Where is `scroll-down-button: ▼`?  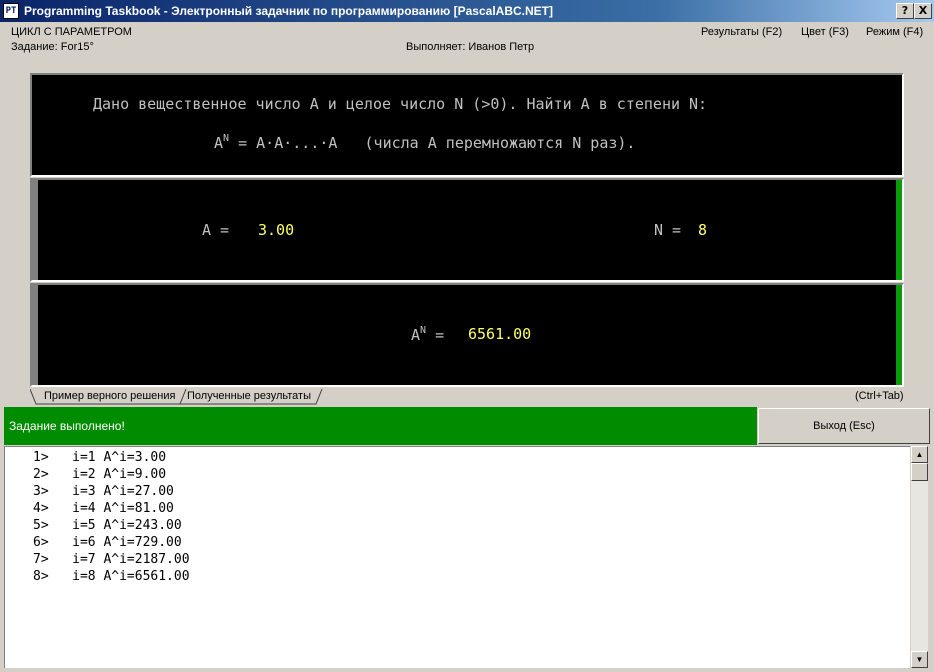
scroll-down-button: ▼ is located at coordinates (919, 659).